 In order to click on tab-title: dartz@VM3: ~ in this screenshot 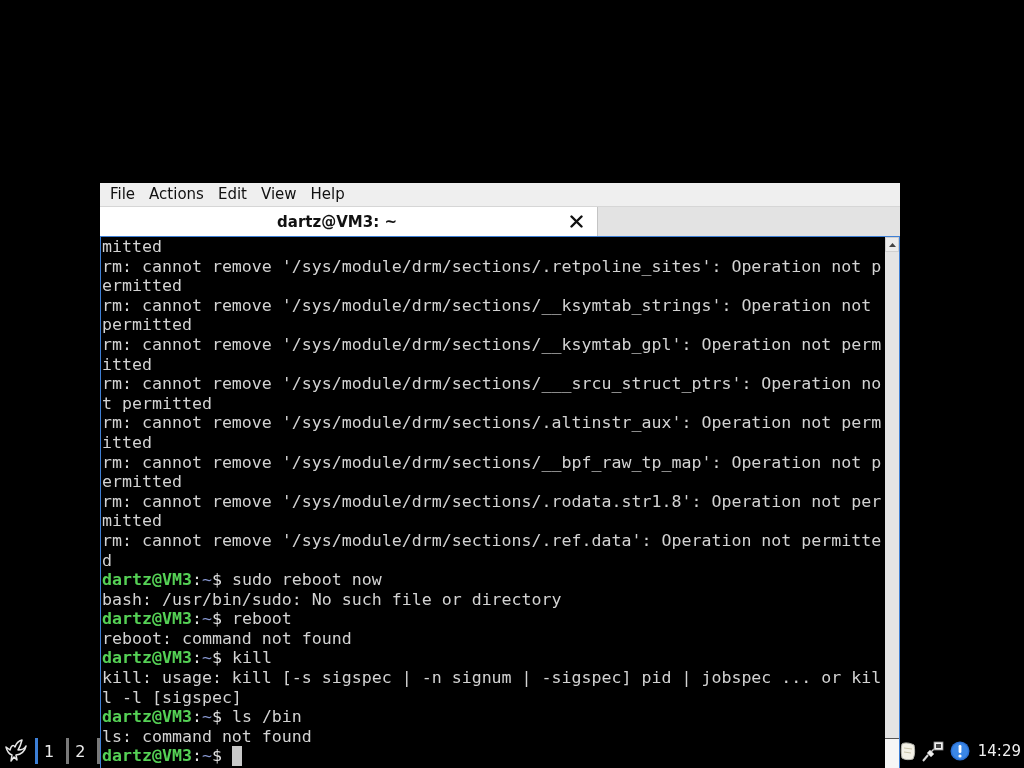, I will do `click(337, 221)`.